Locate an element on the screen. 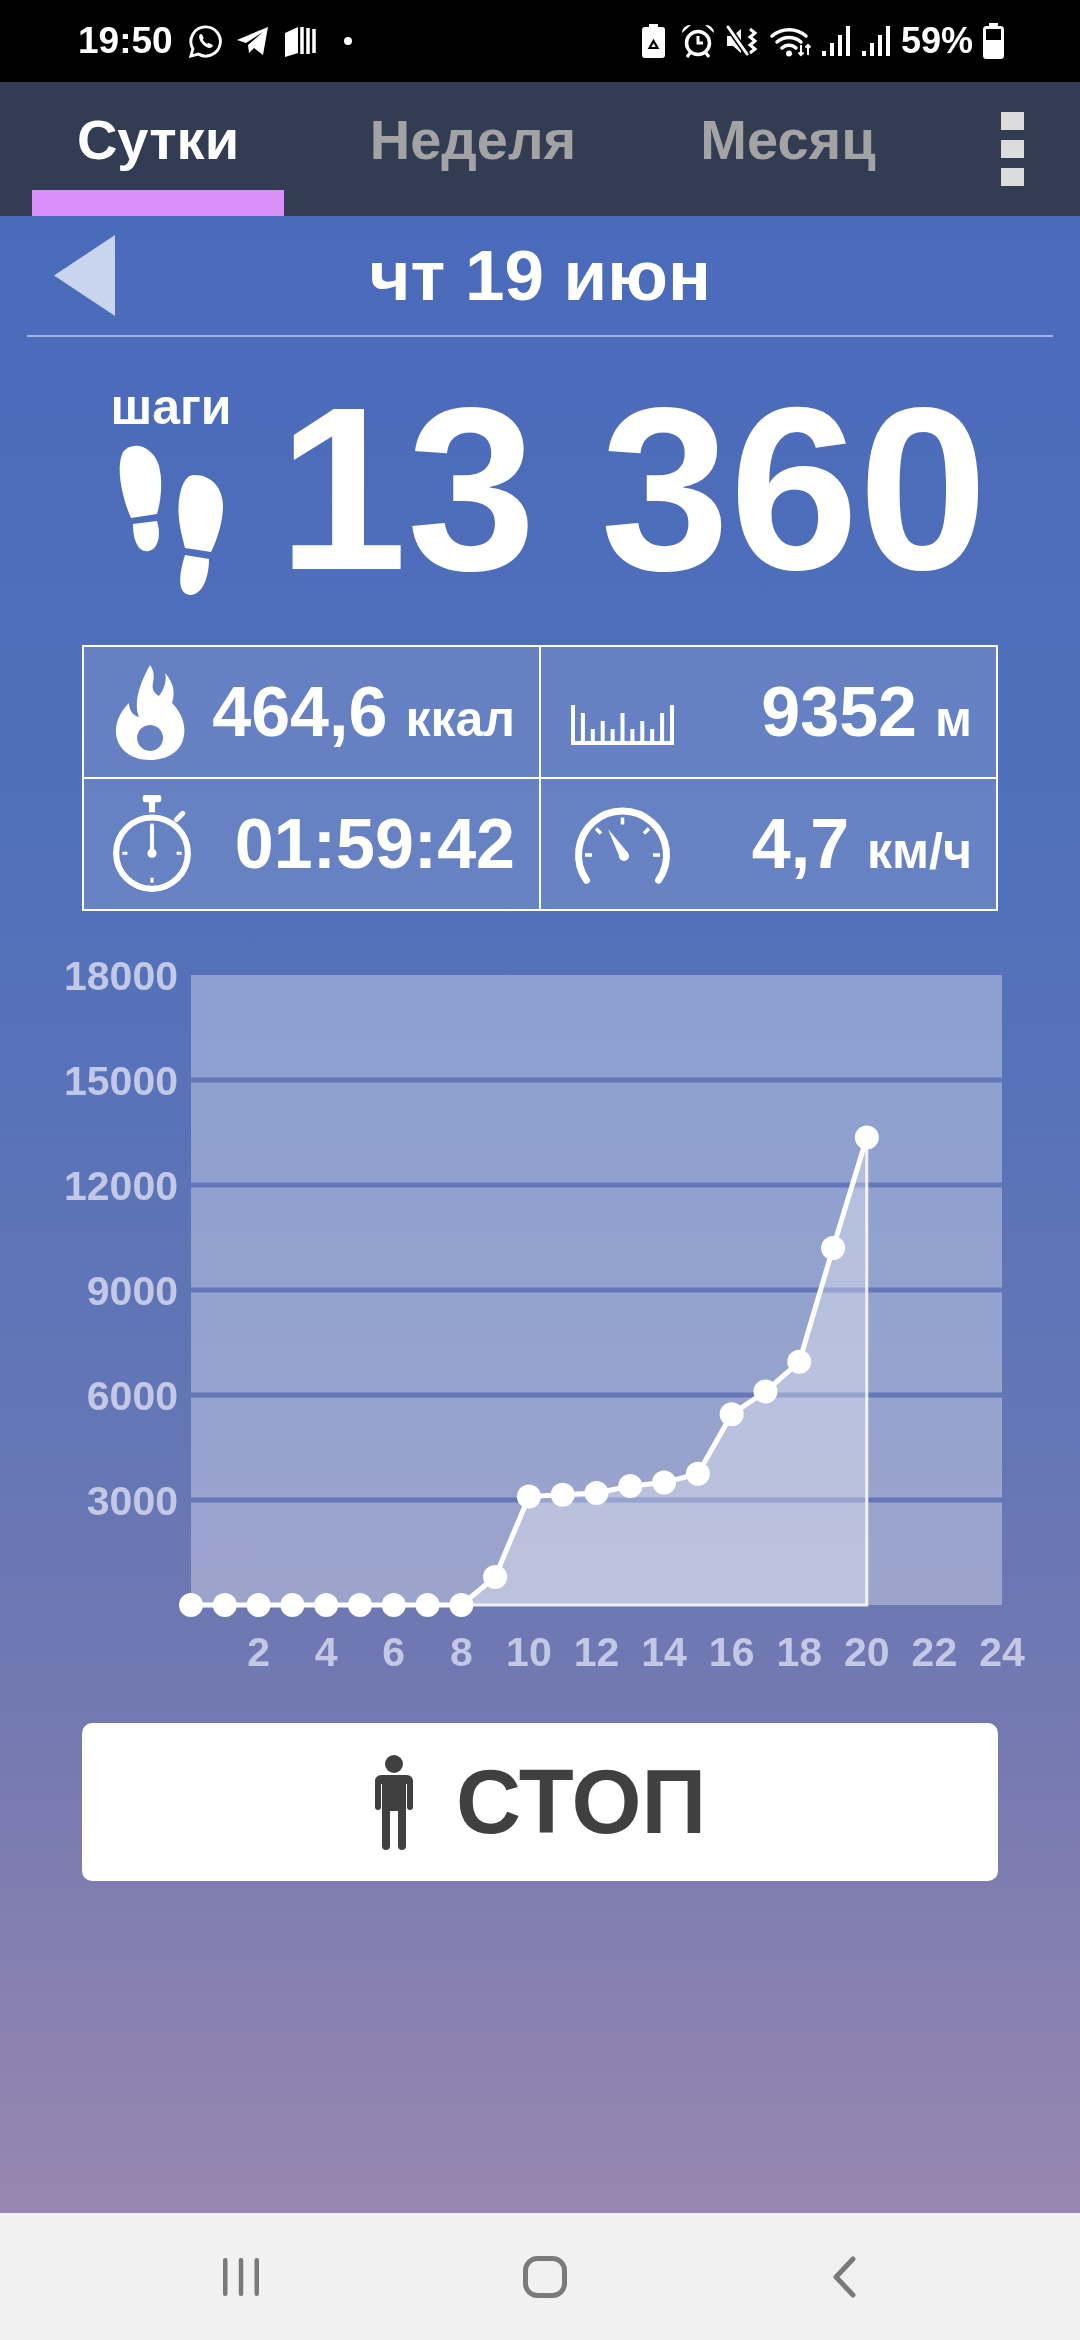  x-axis-label: 20 is located at coordinates (867, 1652).